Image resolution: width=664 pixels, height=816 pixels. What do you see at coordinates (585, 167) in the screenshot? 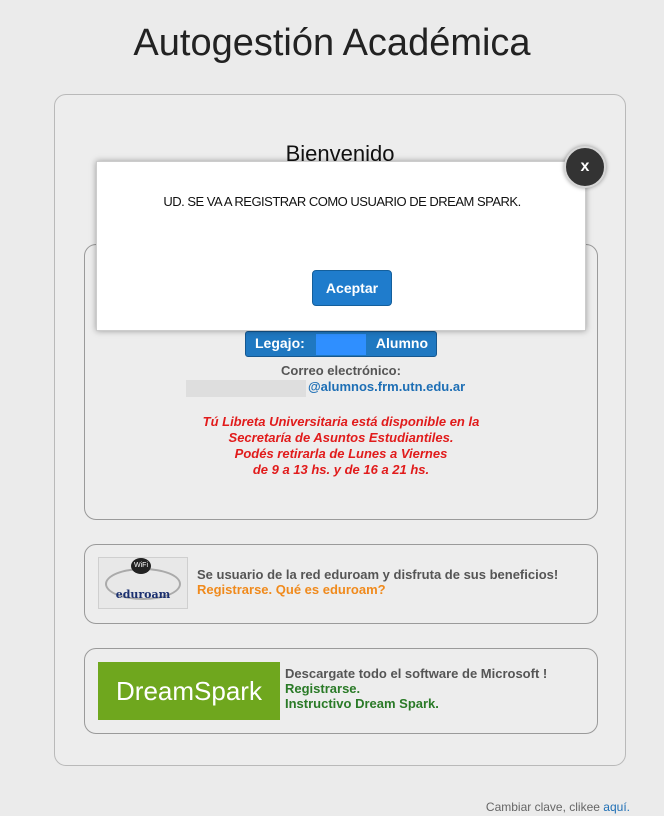
I see `close-icon: x` at bounding box center [585, 167].